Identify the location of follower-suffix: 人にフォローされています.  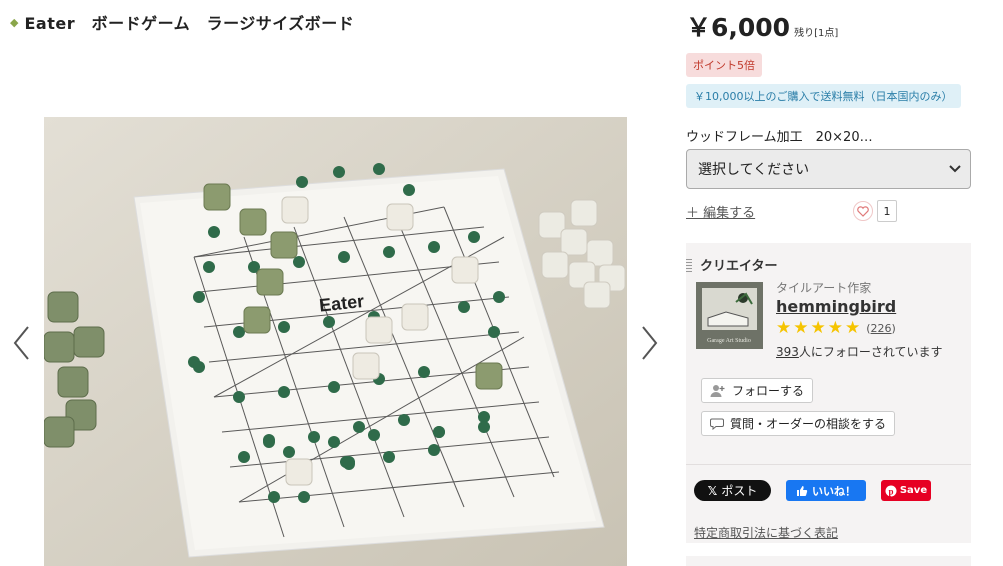
(870, 352).